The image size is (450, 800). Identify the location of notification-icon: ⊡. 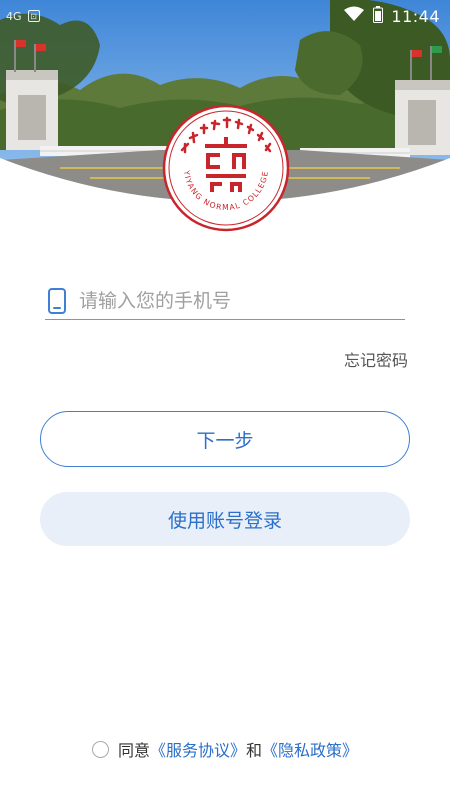
(33, 16).